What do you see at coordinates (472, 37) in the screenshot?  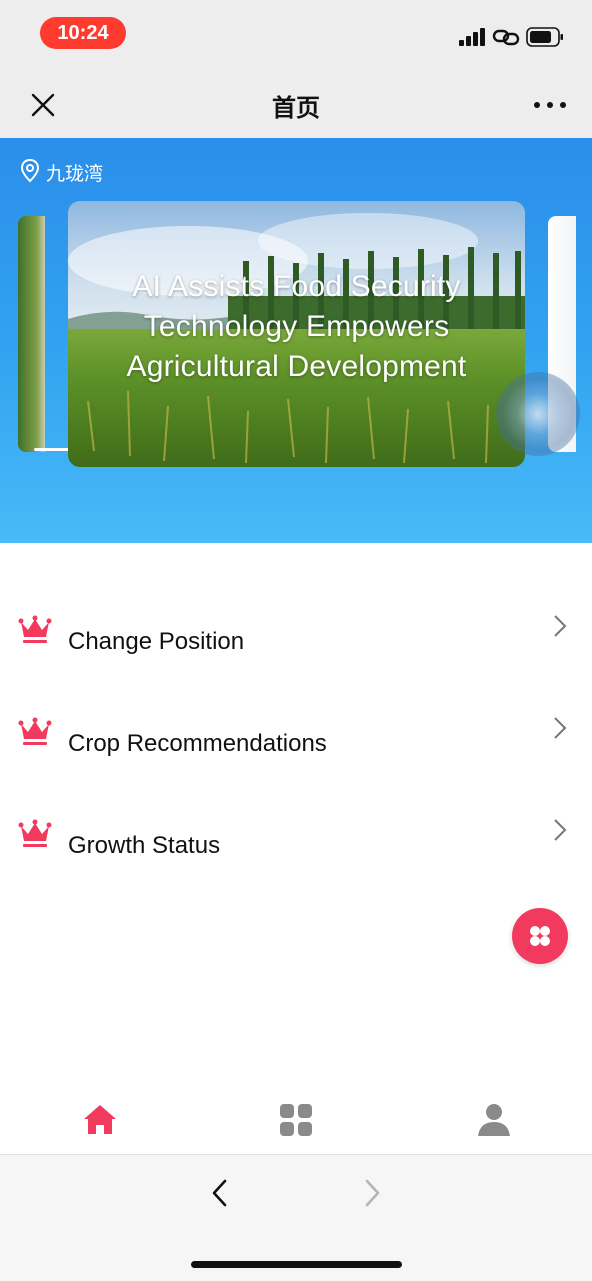 I see `cellular-signal-icon` at bounding box center [472, 37].